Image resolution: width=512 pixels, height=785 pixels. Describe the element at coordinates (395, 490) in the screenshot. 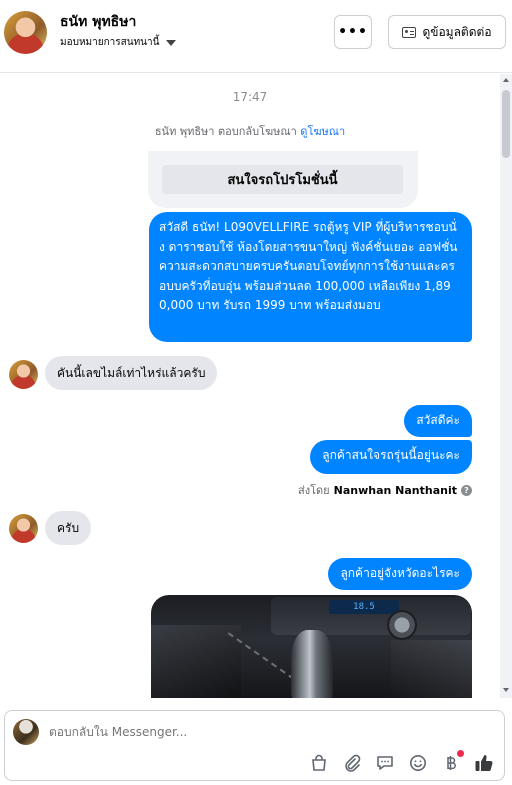

I see `sent-by-name: Nanwhan Nanthanit` at that location.